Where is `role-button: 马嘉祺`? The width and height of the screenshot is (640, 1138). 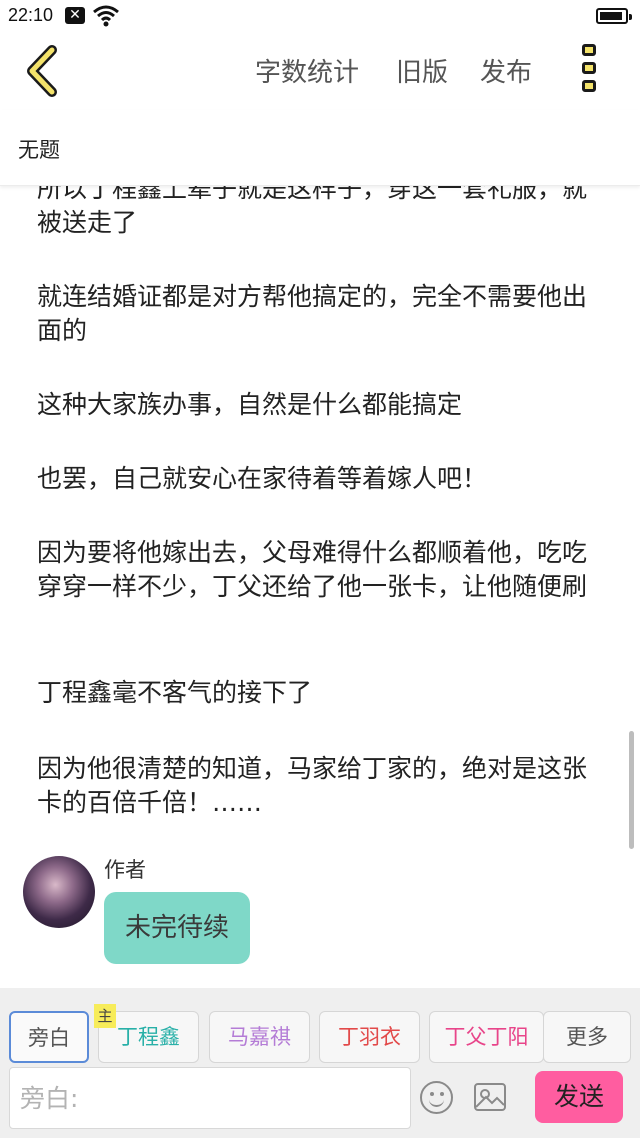
role-button: 马嘉祺 is located at coordinates (259, 1037).